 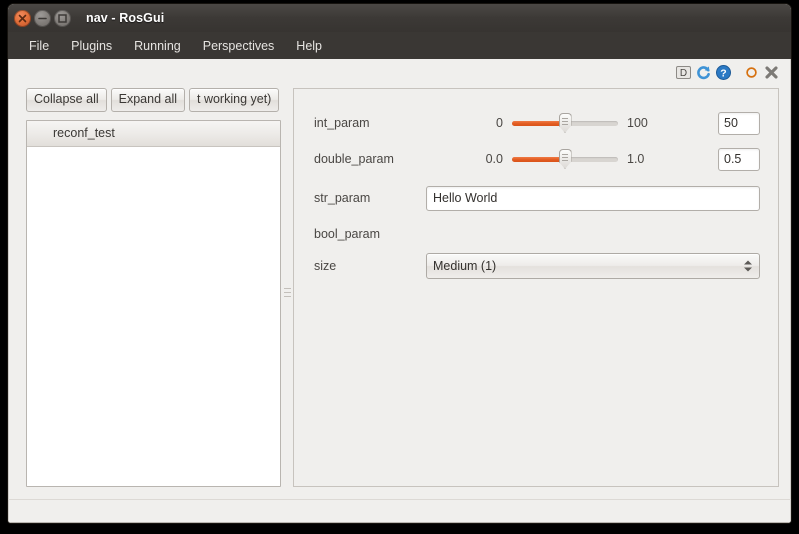 I want to click on param-label-int-param: int_param, so click(x=342, y=123).